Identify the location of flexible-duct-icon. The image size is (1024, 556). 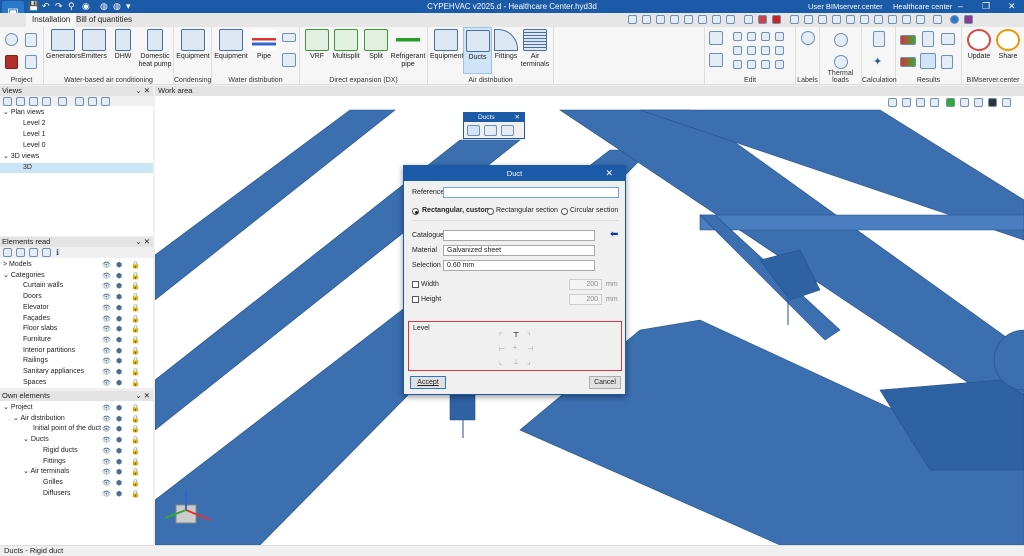
(507, 130).